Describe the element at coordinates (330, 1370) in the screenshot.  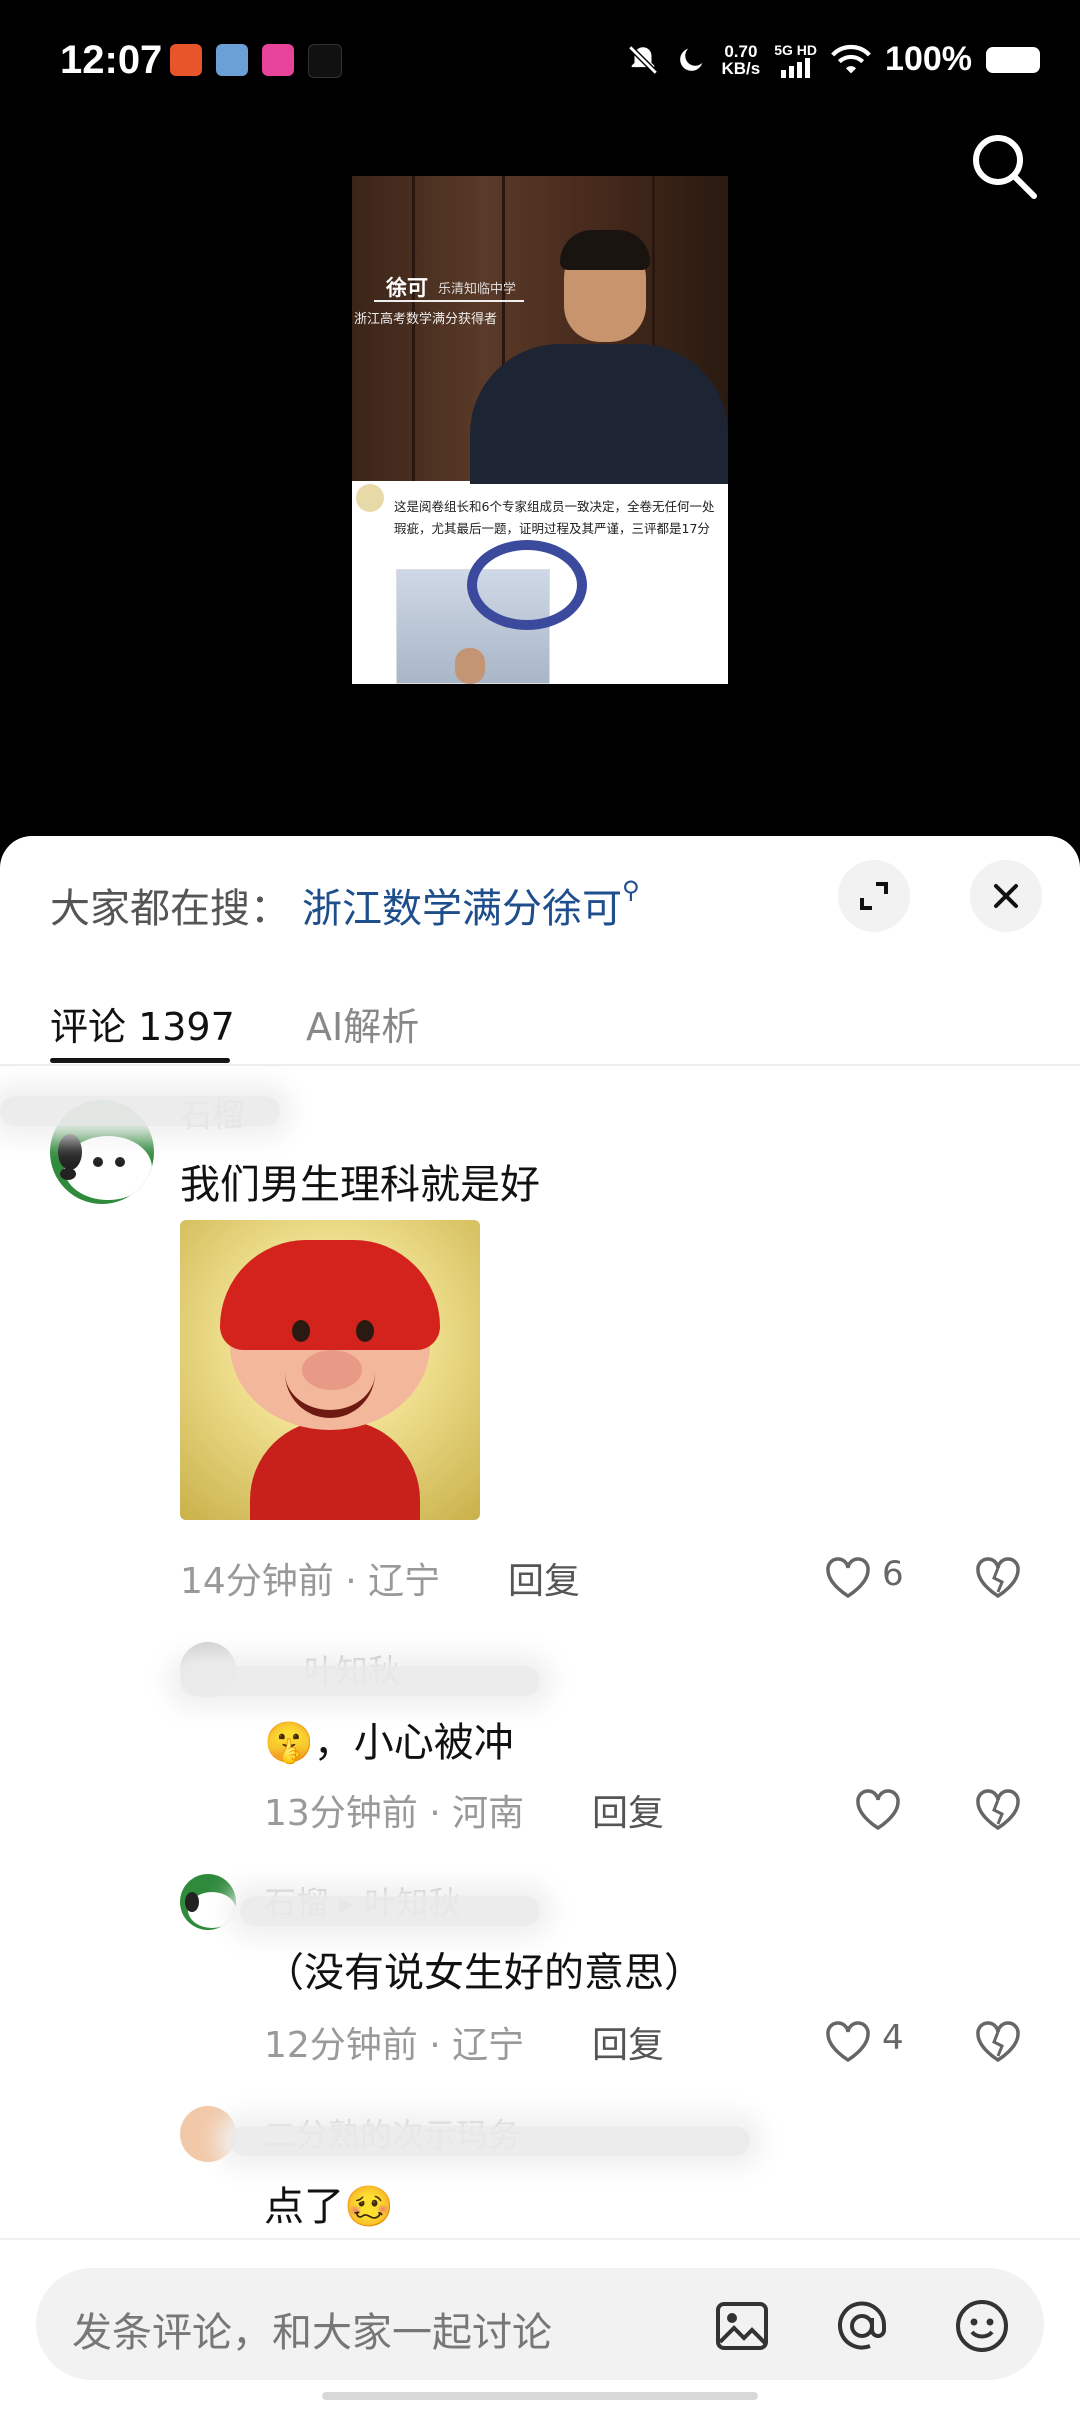
I see `sticker-image` at that location.